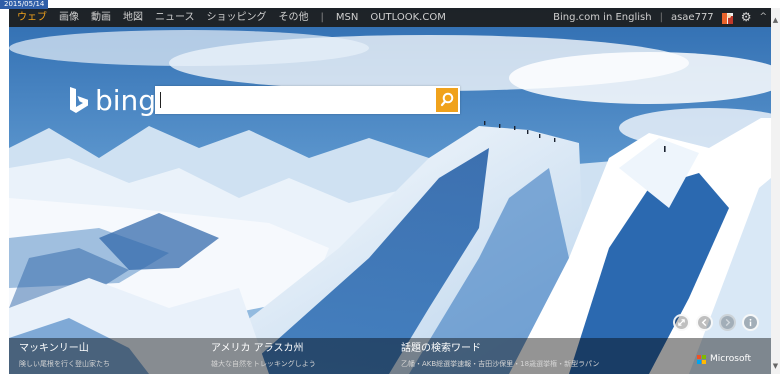  I want to click on info-subtitle: 険しい尾根を行く登山家たち, so click(64, 364).